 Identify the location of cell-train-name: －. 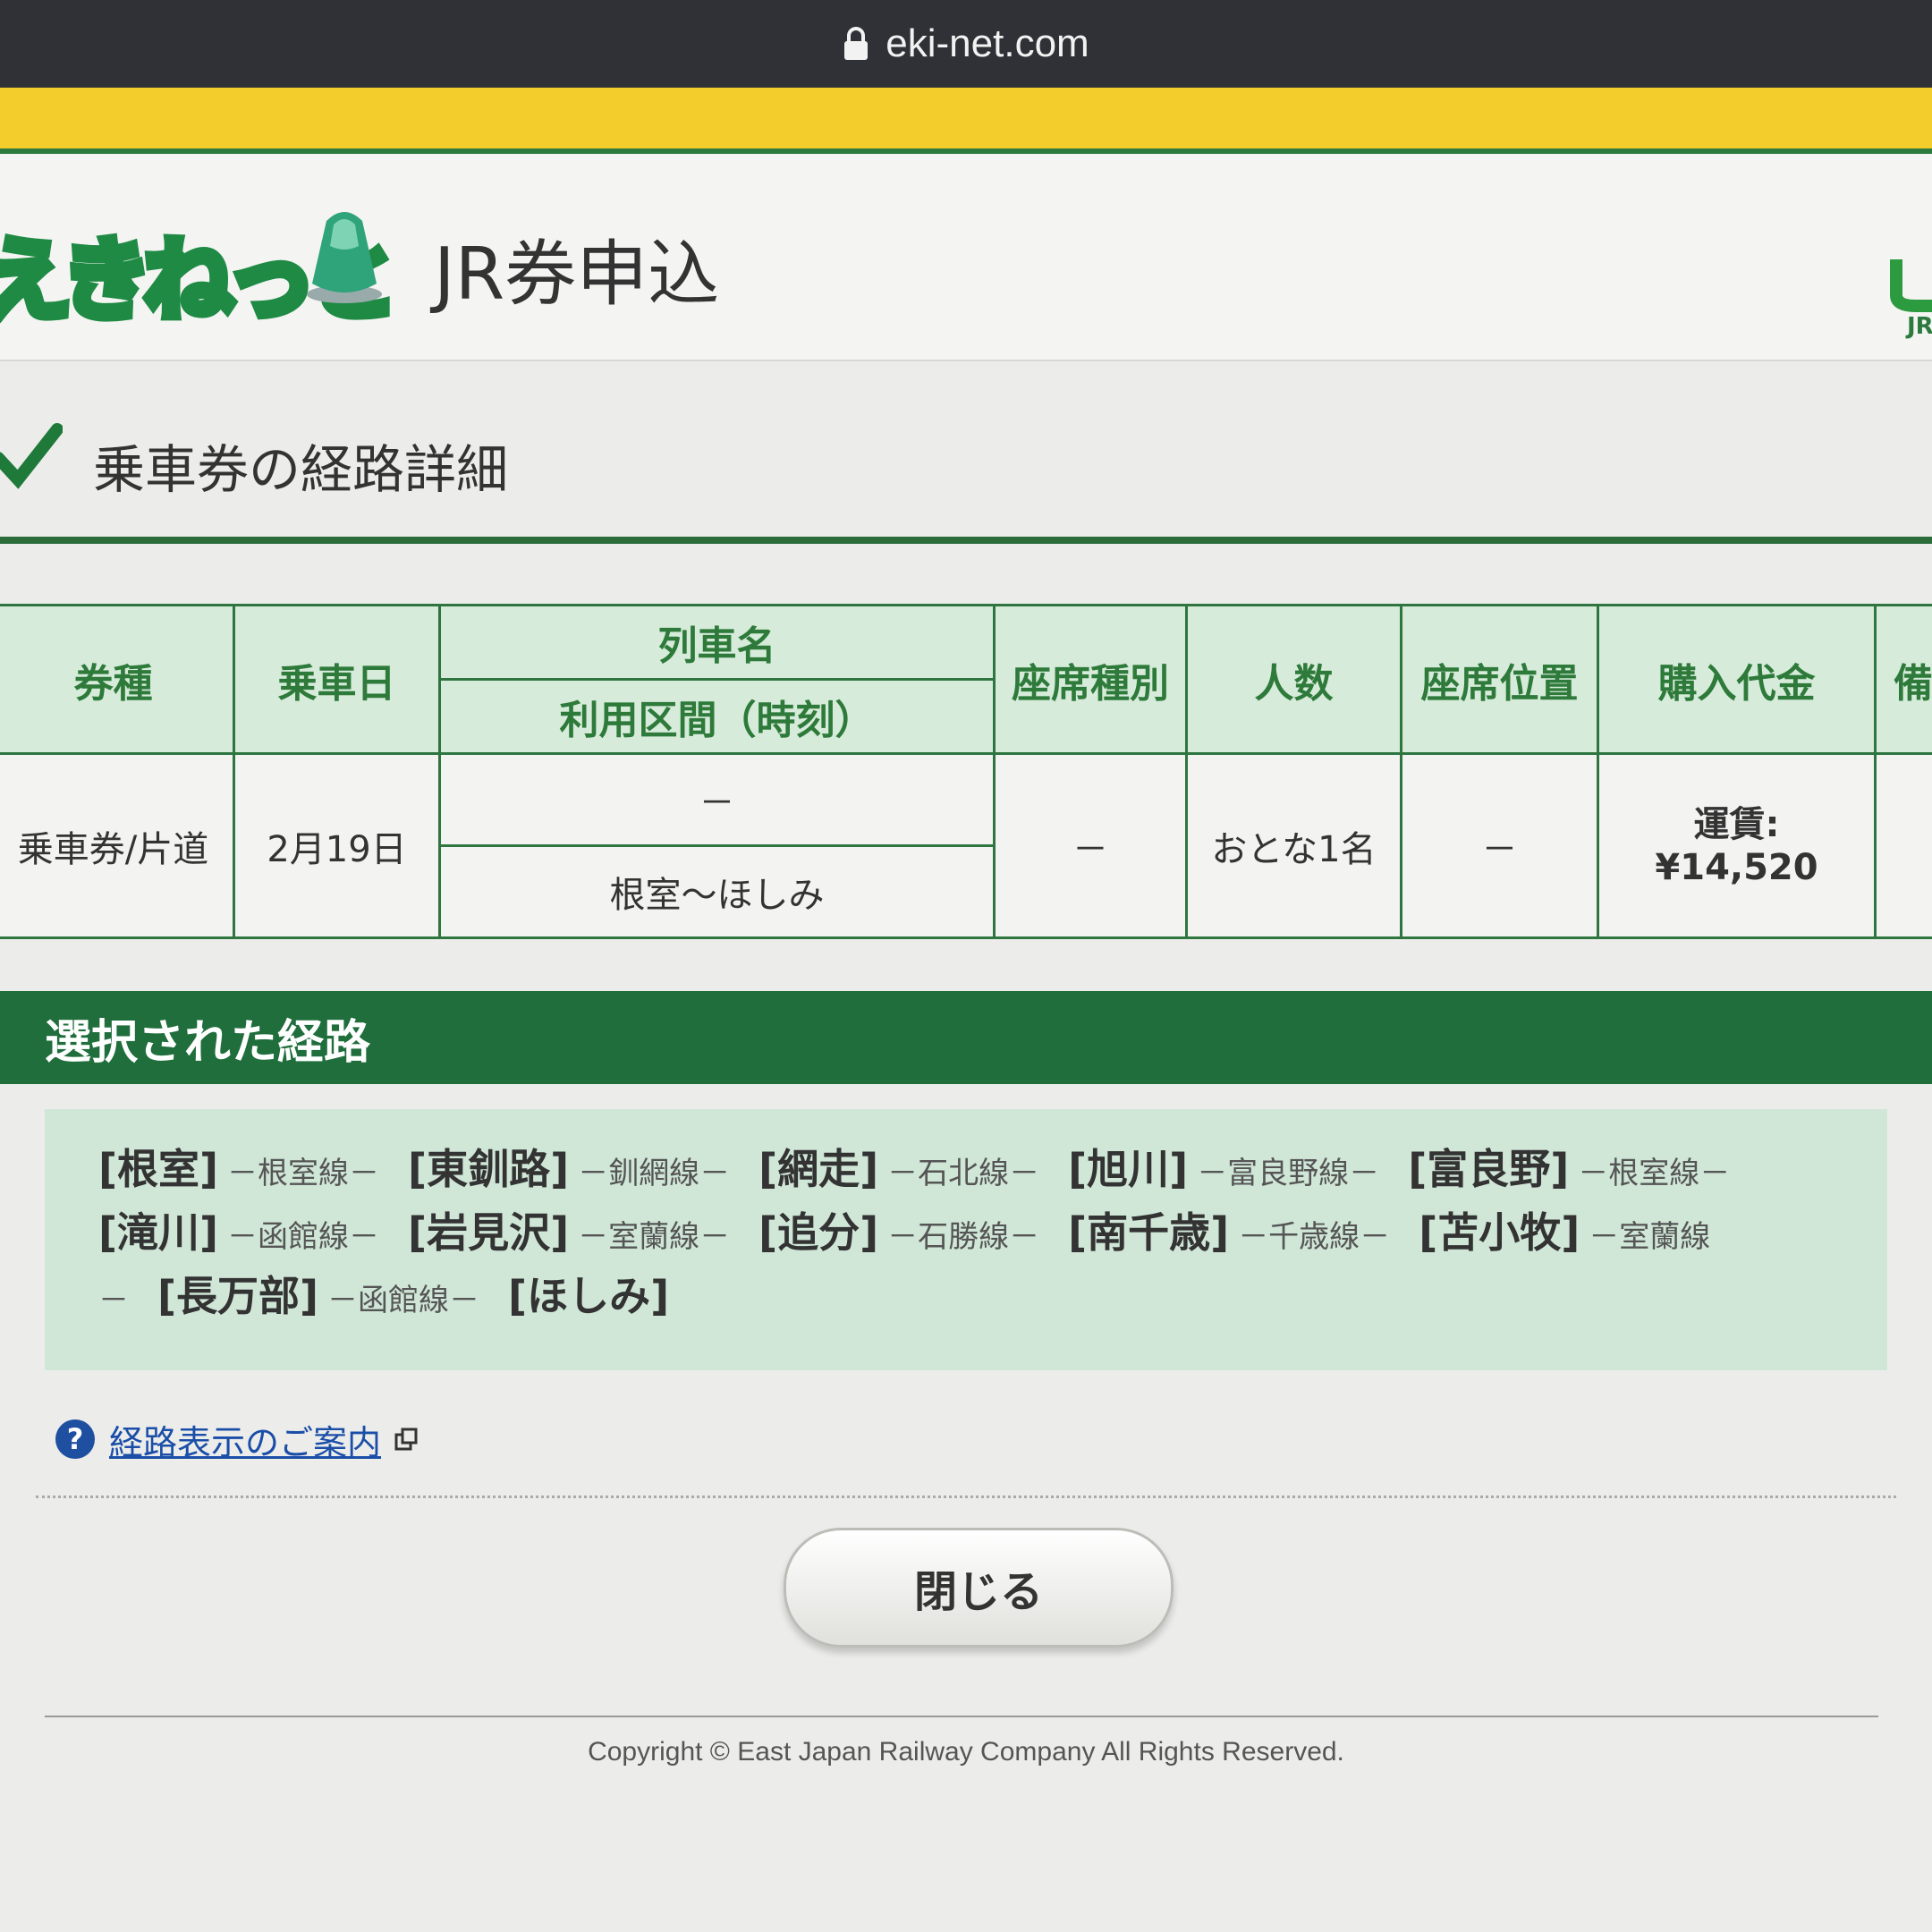
(717, 799).